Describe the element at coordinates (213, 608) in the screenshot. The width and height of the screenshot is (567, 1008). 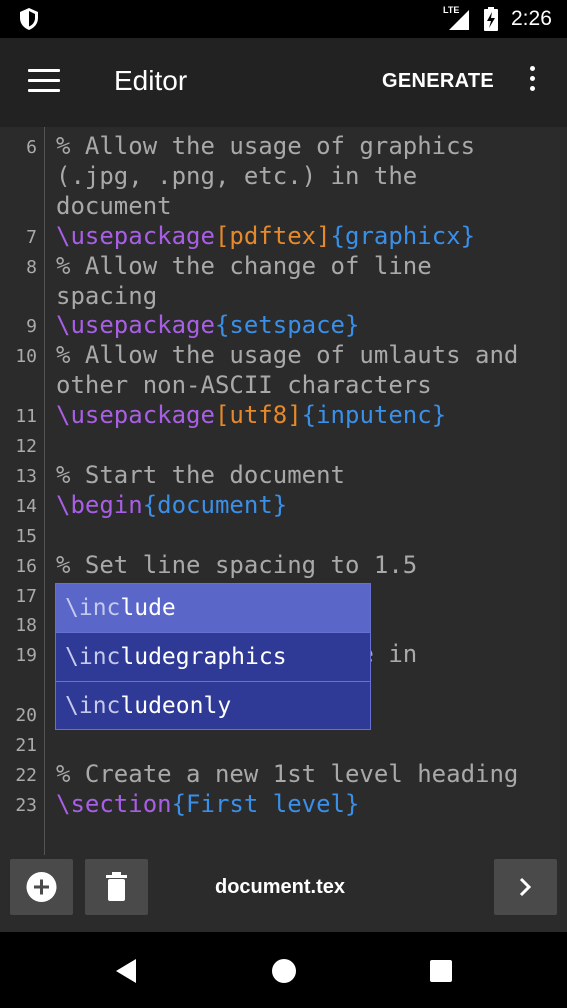
I see `autocomplete-item: \include` at that location.